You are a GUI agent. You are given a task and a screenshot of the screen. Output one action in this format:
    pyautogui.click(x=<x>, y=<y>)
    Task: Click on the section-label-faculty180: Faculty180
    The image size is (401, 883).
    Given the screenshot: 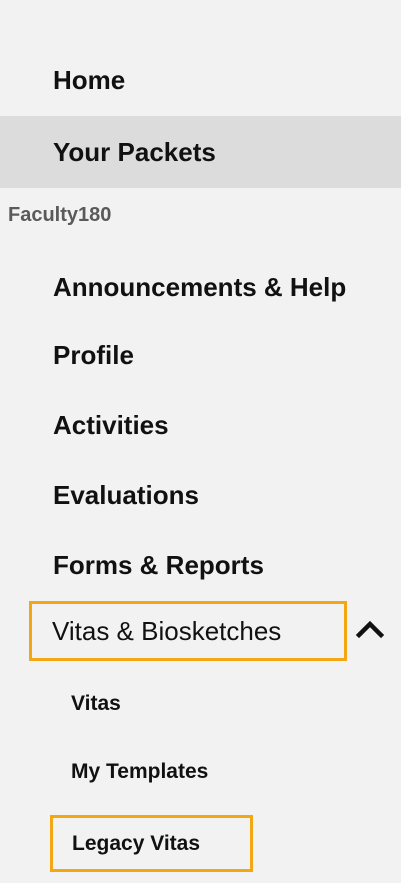 What is the action you would take?
    pyautogui.click(x=60, y=215)
    